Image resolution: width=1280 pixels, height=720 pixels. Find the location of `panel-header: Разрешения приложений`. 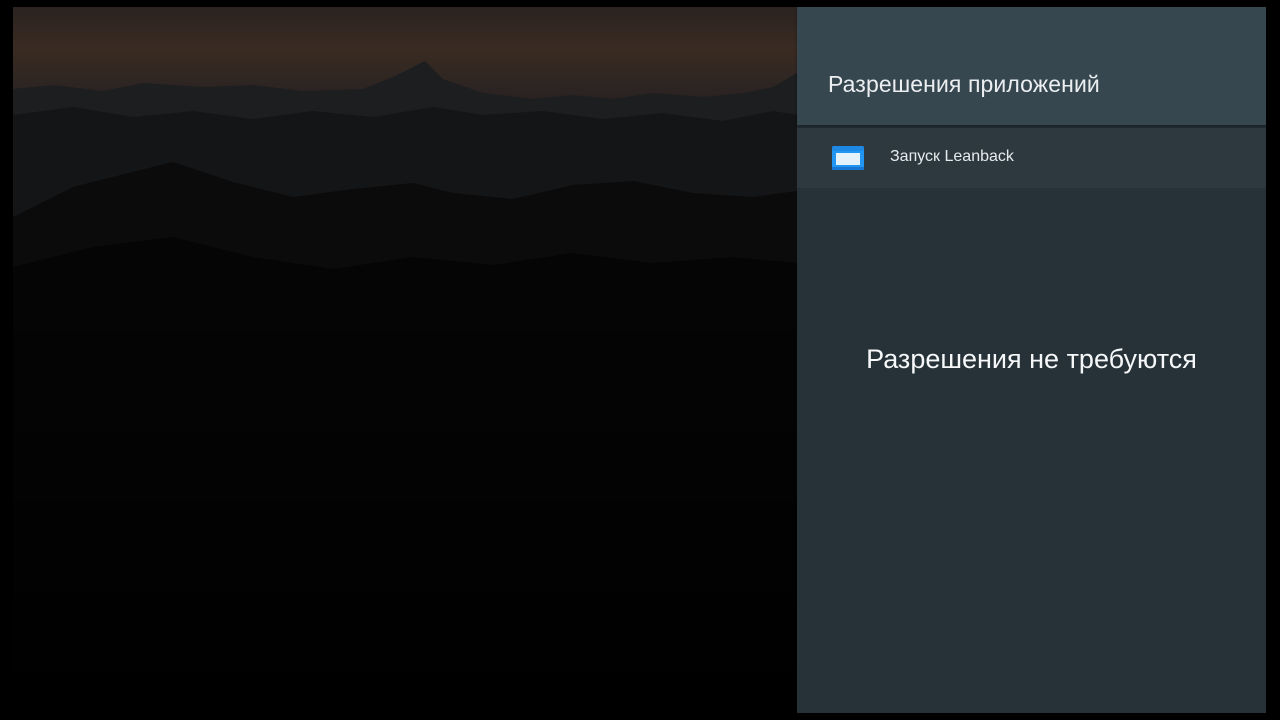

panel-header: Разрешения приложений is located at coordinates (1031, 66).